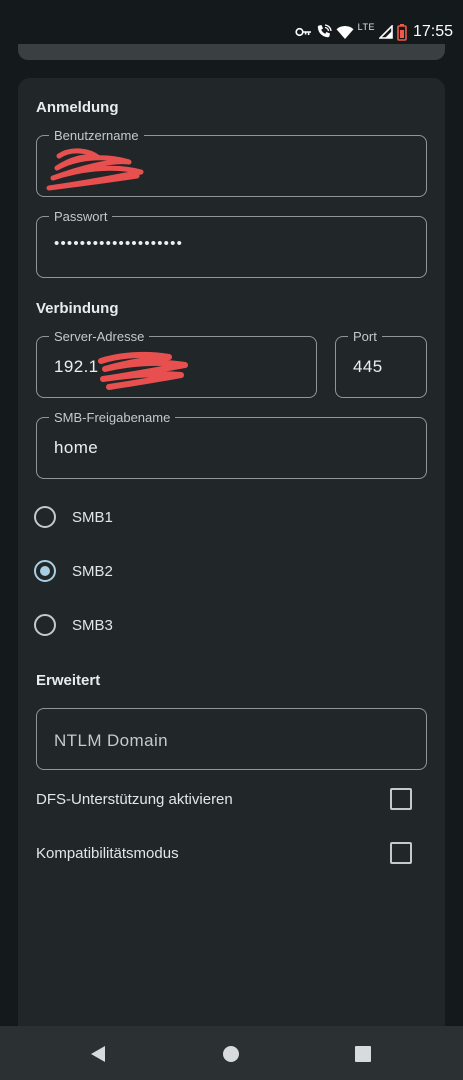 The height and width of the screenshot is (1080, 463). Describe the element at coordinates (402, 32) in the screenshot. I see `battery-icon` at that location.